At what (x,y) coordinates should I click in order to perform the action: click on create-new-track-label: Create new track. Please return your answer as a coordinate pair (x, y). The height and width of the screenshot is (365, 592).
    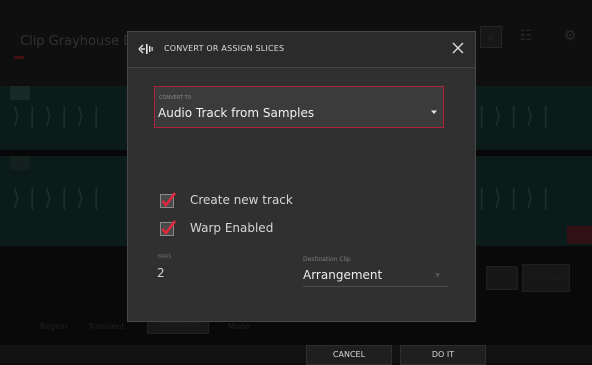
    Looking at the image, I should click on (241, 200).